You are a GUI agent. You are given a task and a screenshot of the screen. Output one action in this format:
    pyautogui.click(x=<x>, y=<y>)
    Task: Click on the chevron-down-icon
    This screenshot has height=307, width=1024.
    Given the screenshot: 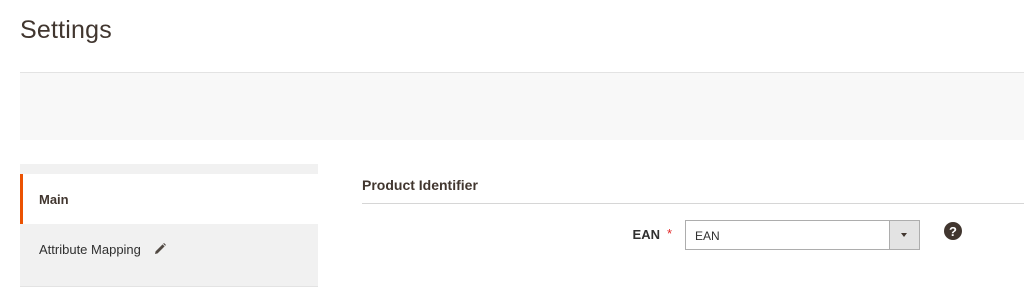 What is the action you would take?
    pyautogui.click(x=904, y=235)
    